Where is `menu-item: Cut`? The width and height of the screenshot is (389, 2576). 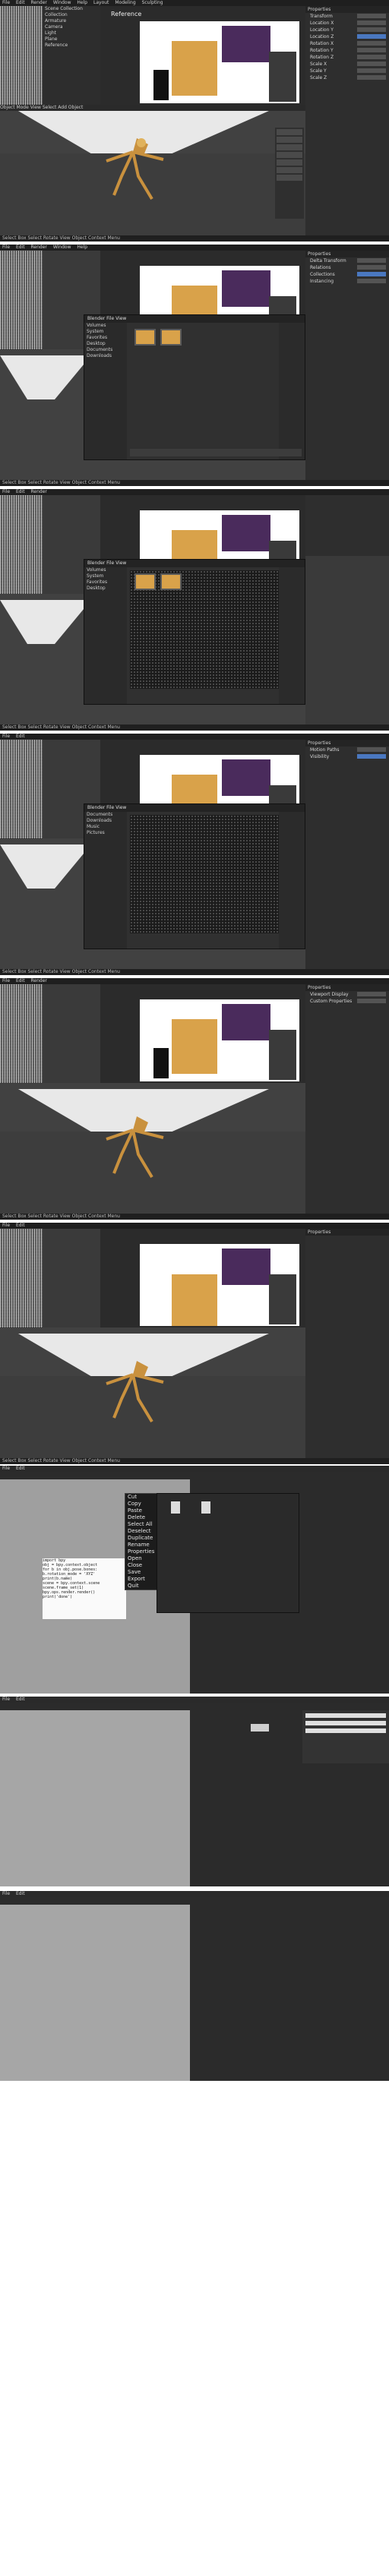
menu-item: Cut is located at coordinates (142, 1497).